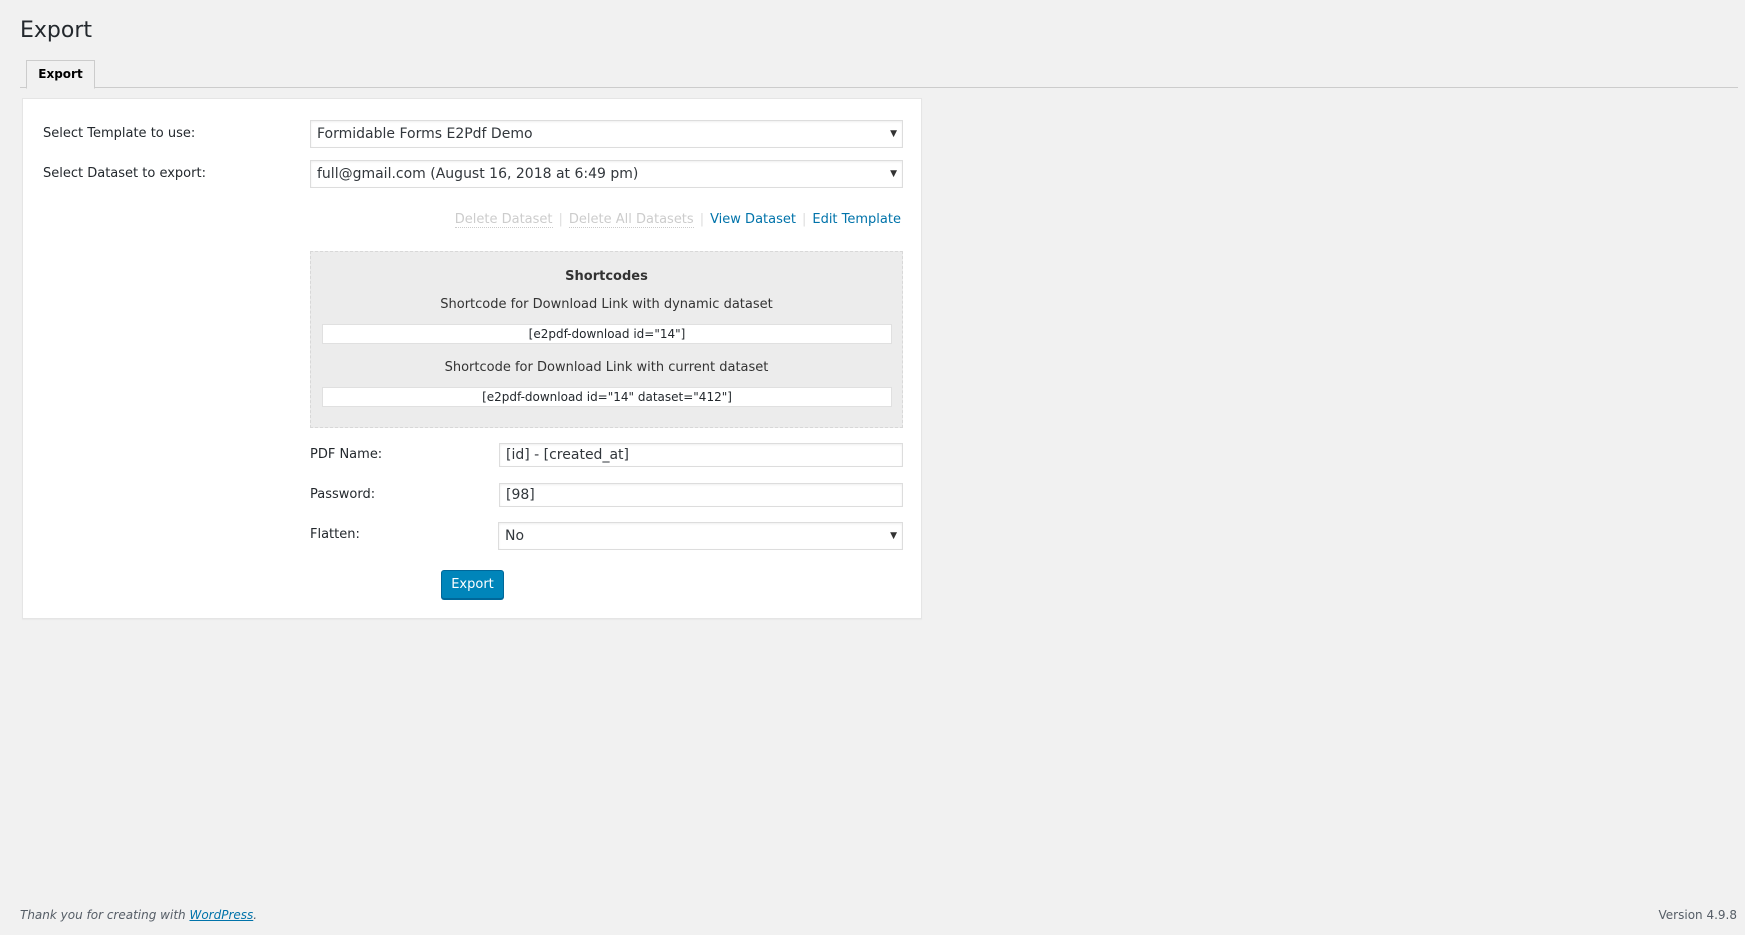 Image resolution: width=1745 pixels, height=935 pixels. I want to click on dataset-label: Select Dataset to export:, so click(124, 173).